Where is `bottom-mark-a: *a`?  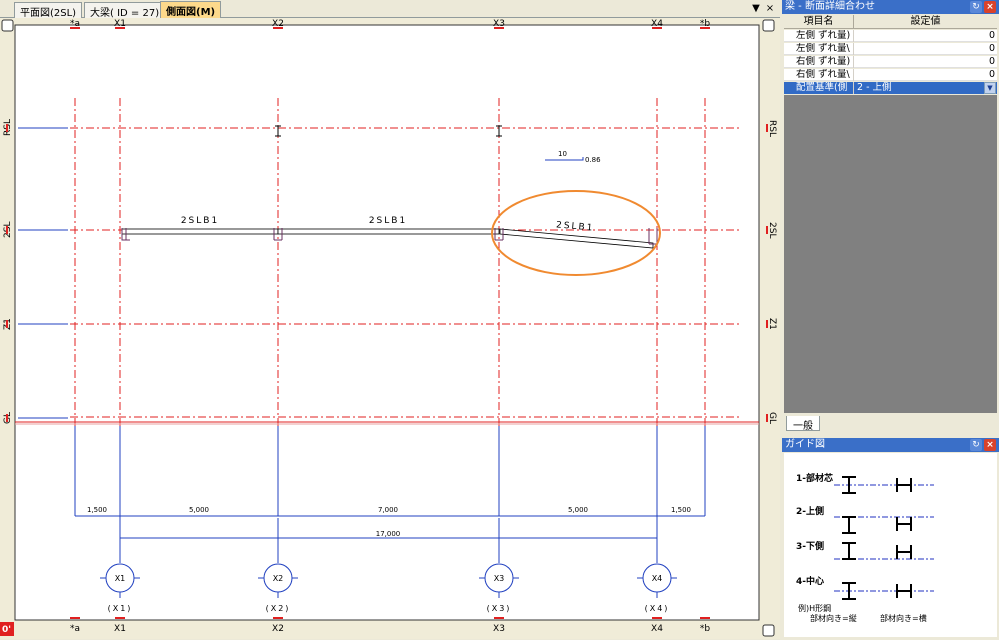 bottom-mark-a: *a is located at coordinates (75, 629).